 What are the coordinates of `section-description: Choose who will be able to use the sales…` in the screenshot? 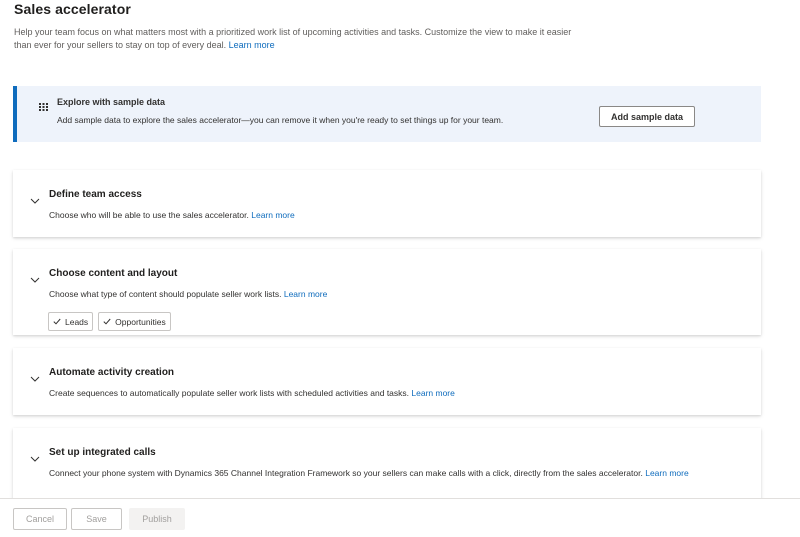 It's located at (172, 215).